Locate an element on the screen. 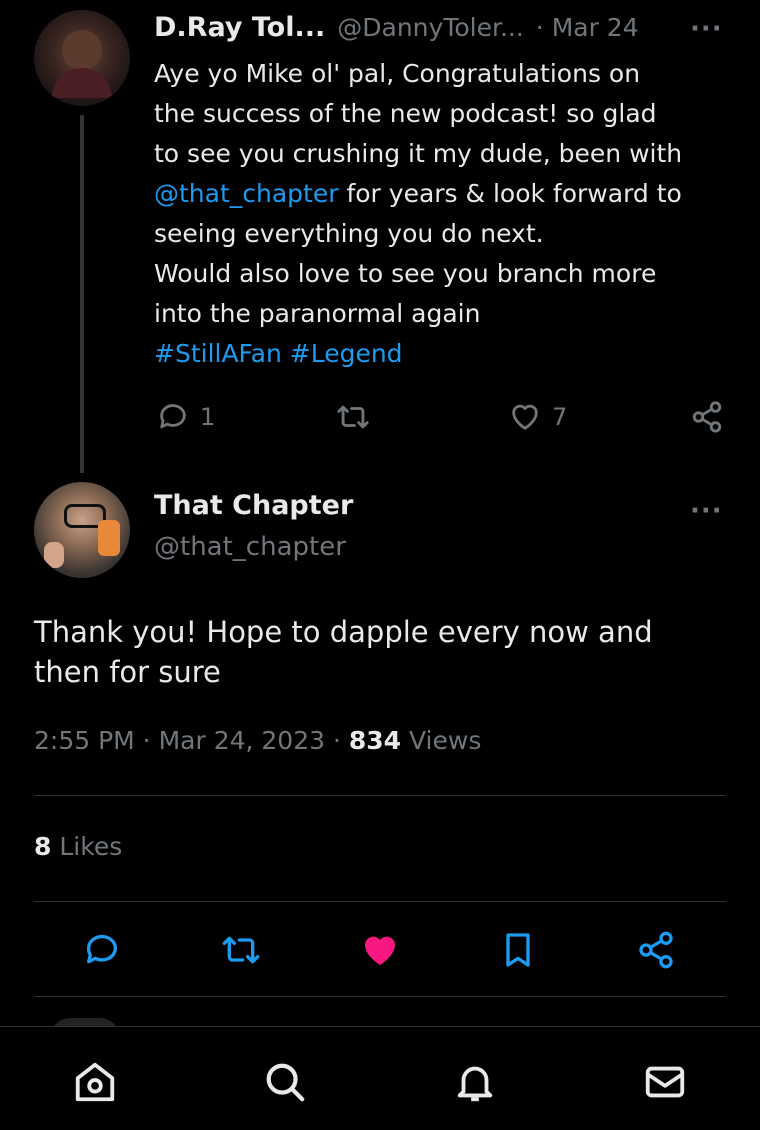 Image resolution: width=760 pixels, height=1130 pixels. nav-search is located at coordinates (285, 1082).